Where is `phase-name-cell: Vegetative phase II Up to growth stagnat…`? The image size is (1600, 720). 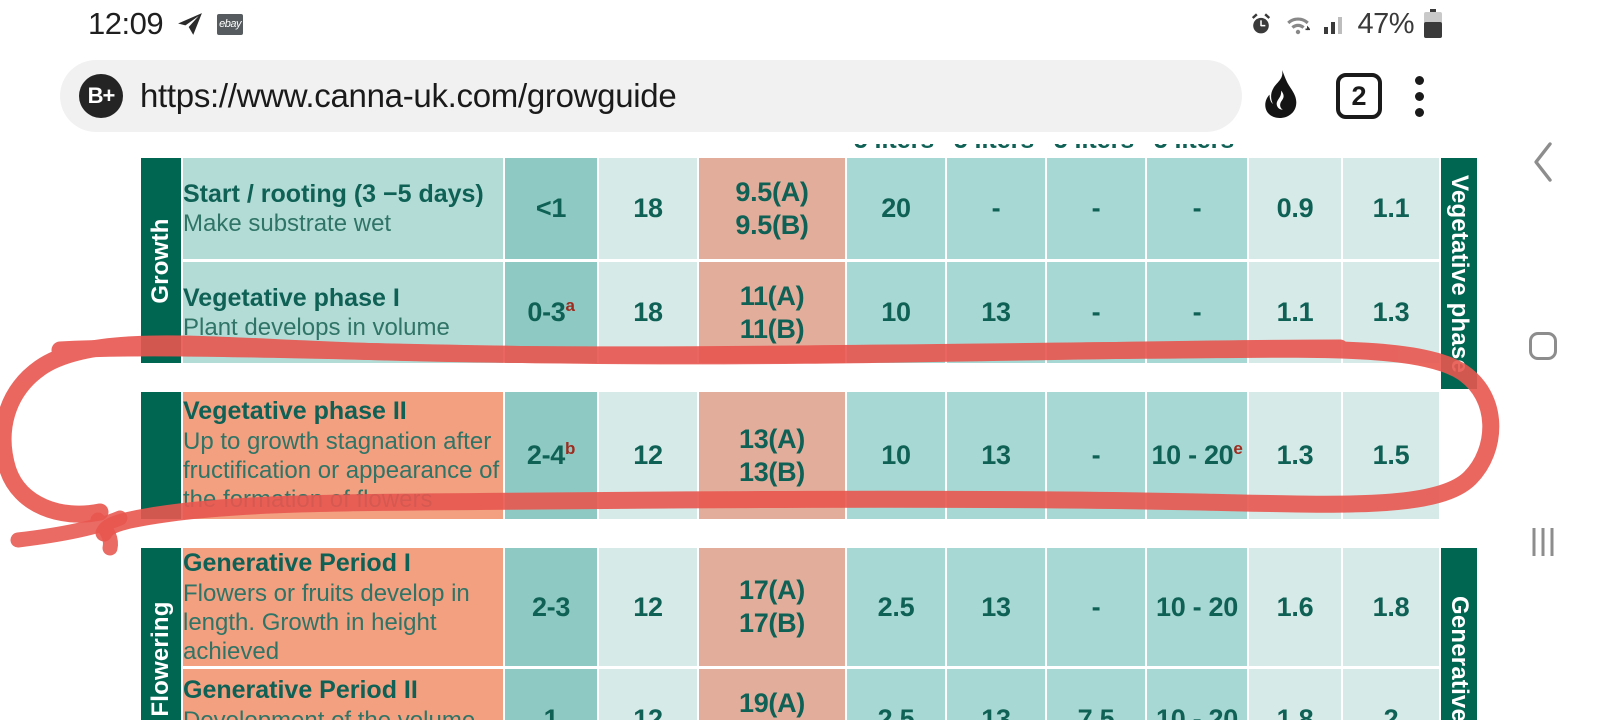 phase-name-cell: Vegetative phase II Up to growth stagnat… is located at coordinates (343, 457).